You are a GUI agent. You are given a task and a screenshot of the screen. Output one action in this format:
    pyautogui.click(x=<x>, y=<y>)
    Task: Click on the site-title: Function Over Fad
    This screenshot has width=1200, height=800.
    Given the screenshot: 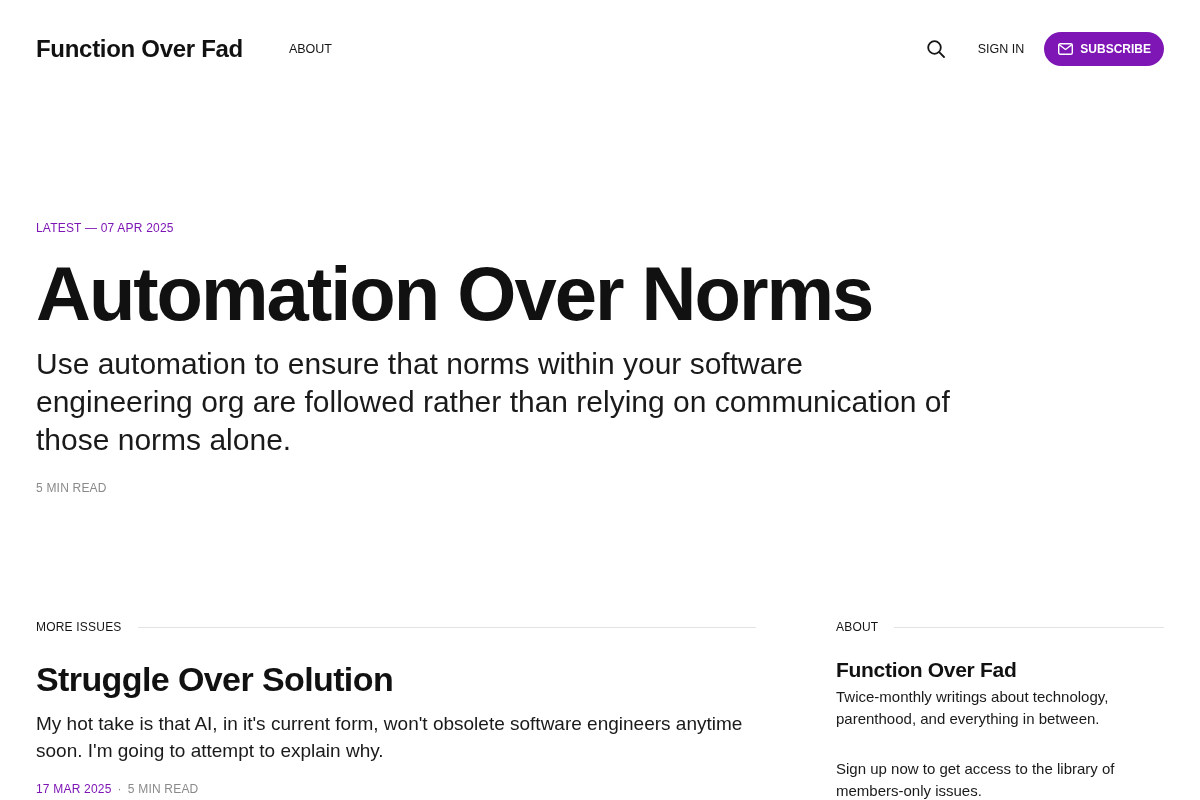 What is the action you would take?
    pyautogui.click(x=139, y=49)
    